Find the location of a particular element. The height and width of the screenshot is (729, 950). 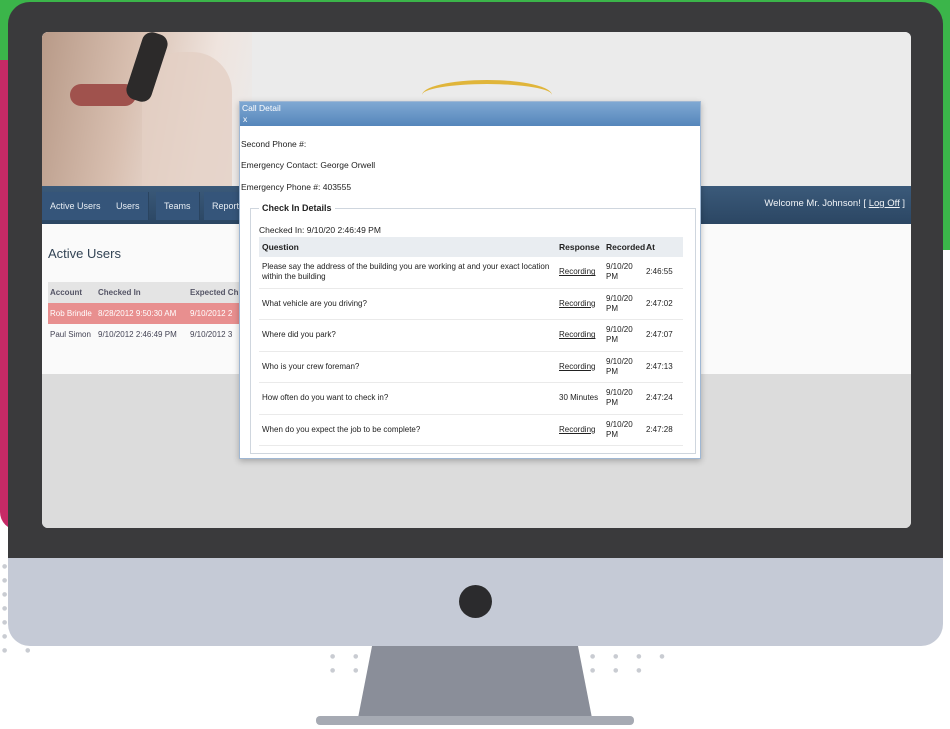

question-text: Where did you park? is located at coordinates (299, 335).